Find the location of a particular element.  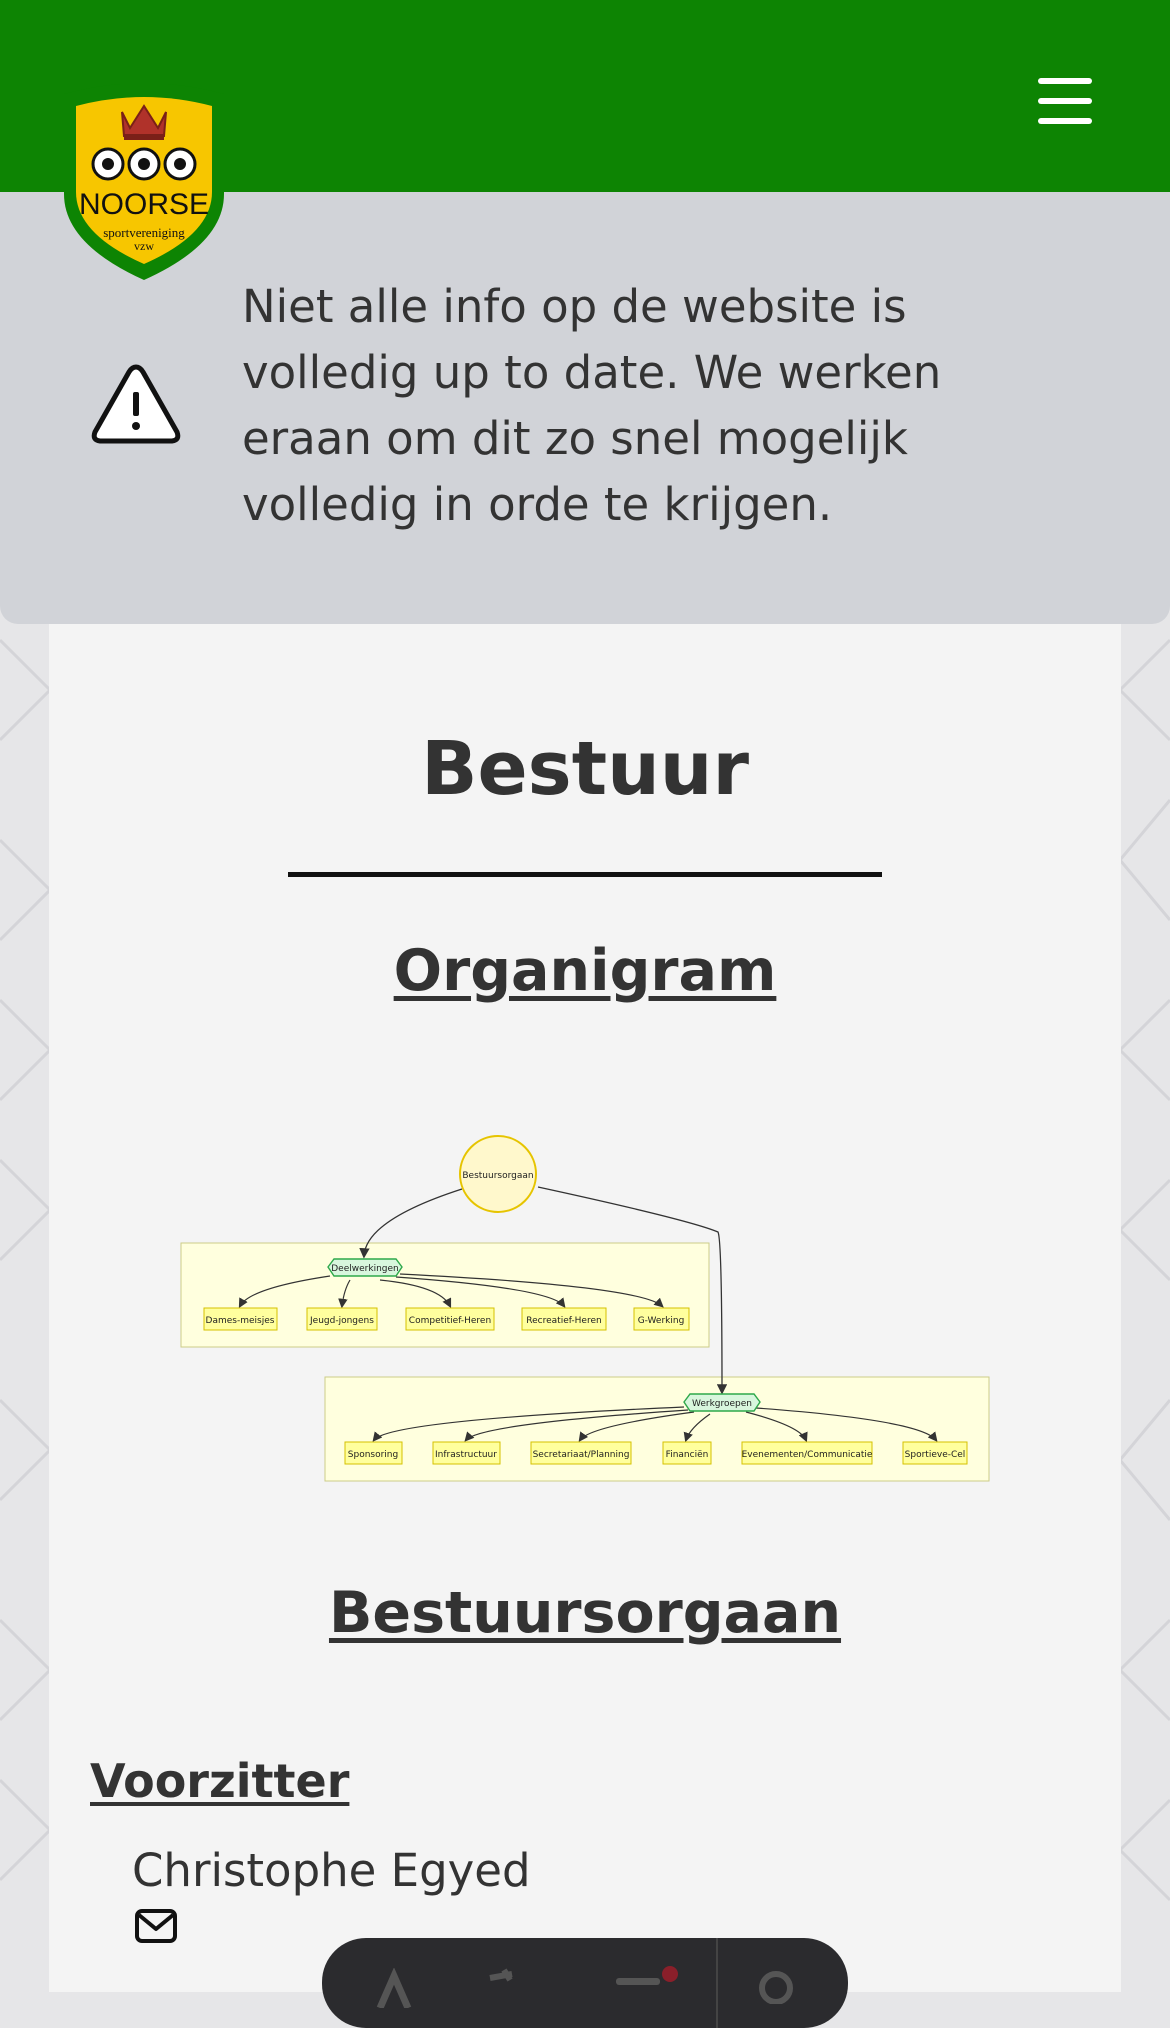

org-node-label: Evenementen/Communicatie is located at coordinates (807, 1455).